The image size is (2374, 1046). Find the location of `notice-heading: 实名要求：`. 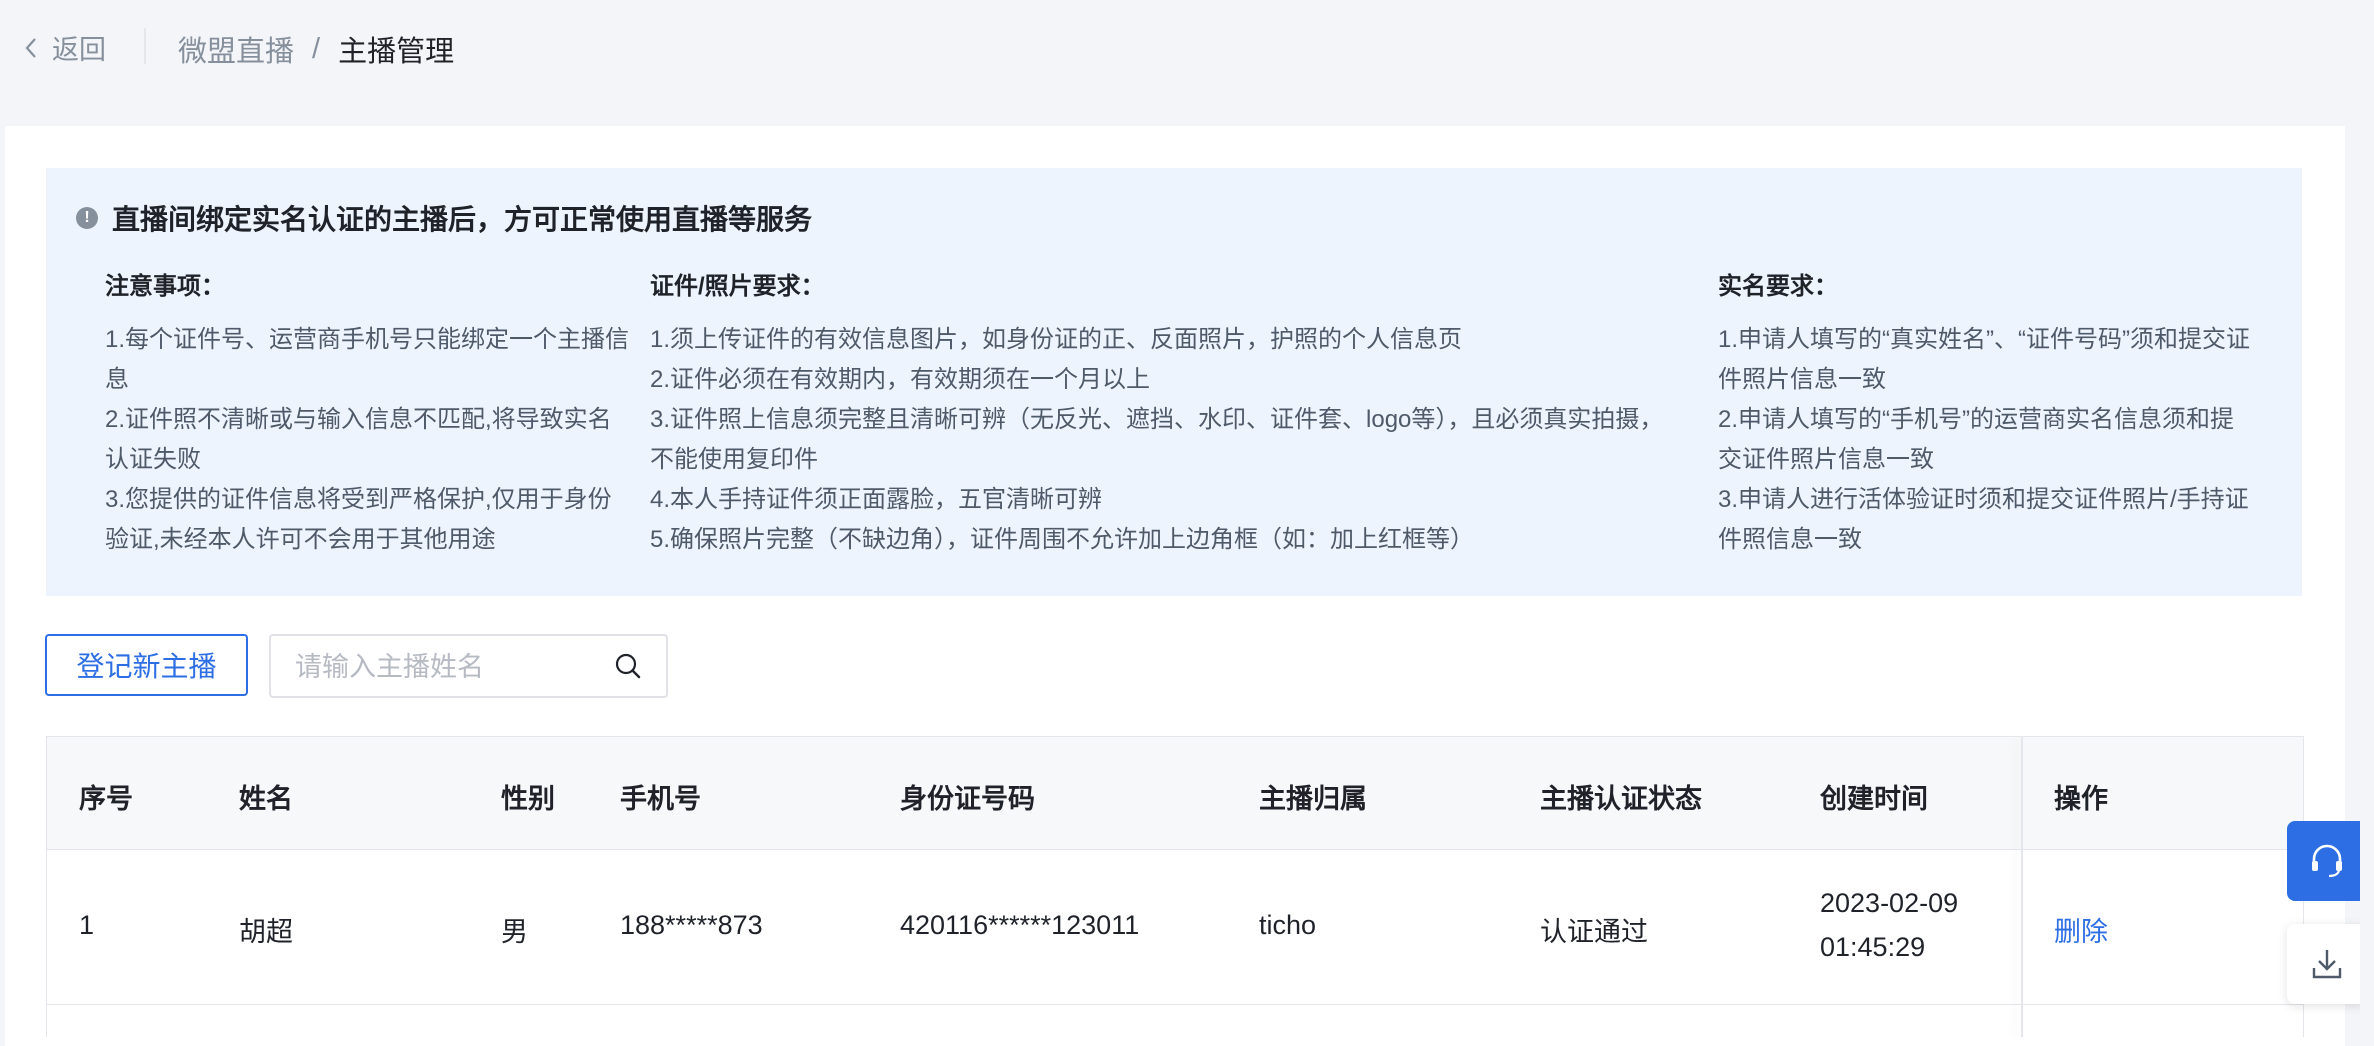

notice-heading: 实名要求： is located at coordinates (1778, 286).